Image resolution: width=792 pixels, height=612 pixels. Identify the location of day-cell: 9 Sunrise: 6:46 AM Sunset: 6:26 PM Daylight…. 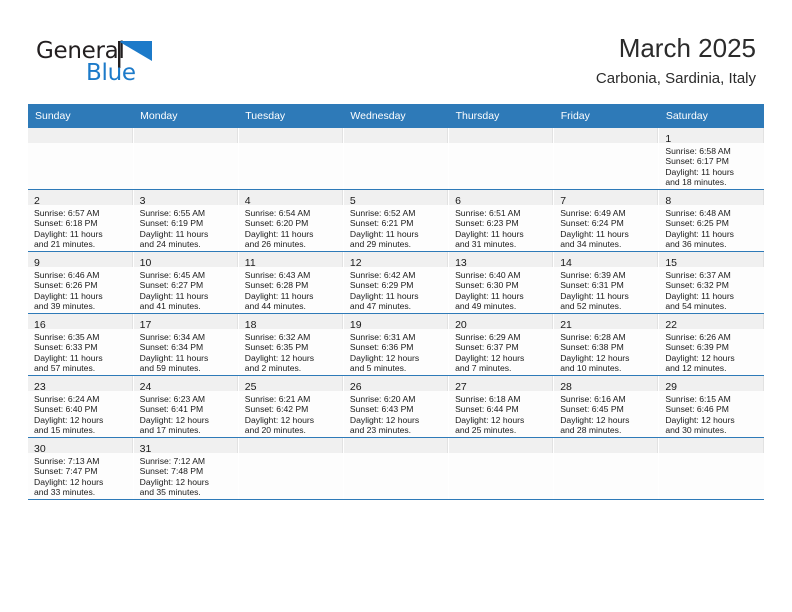
(80, 282).